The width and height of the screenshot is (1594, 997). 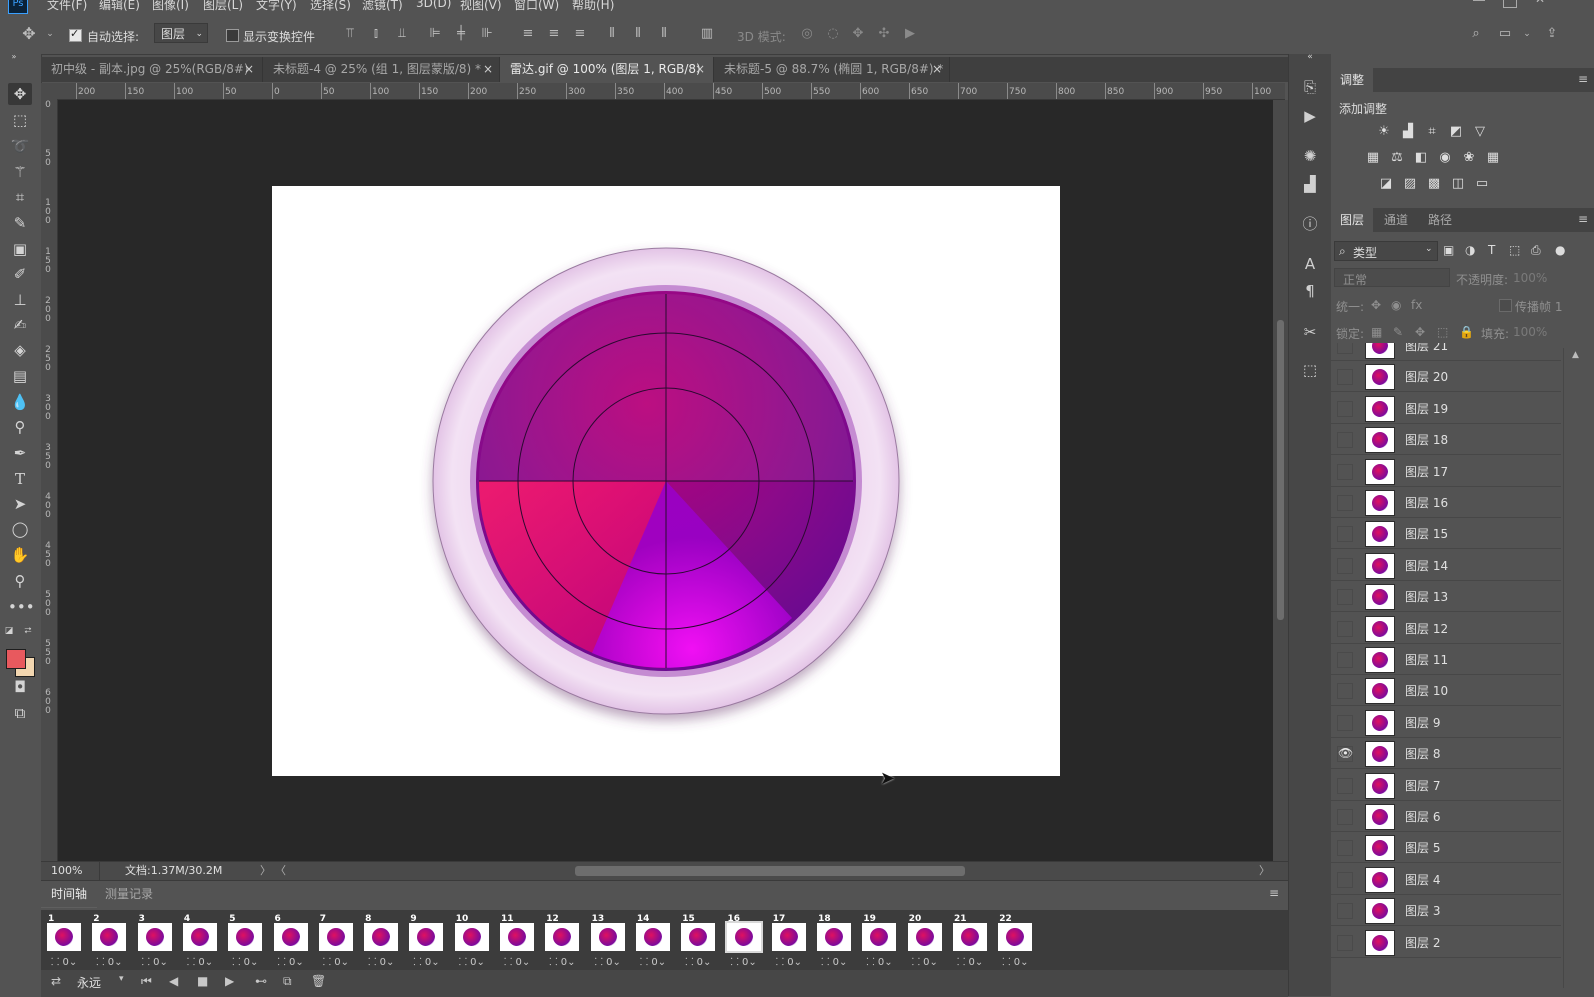 What do you see at coordinates (56, 981) in the screenshot?
I see `convert-icon: ⇄` at bounding box center [56, 981].